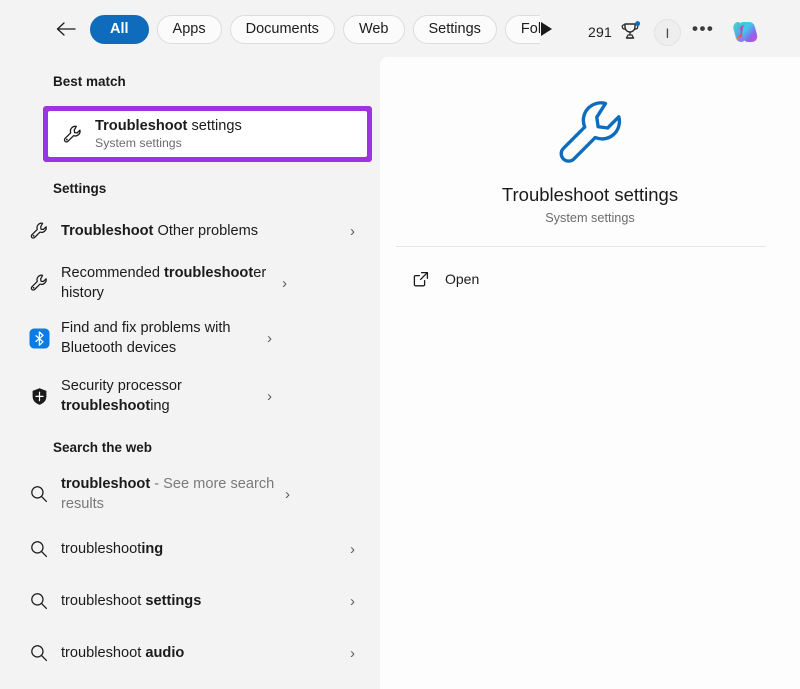 This screenshot has width=800, height=689. What do you see at coordinates (462, 279) in the screenshot?
I see `open-label: Open` at bounding box center [462, 279].